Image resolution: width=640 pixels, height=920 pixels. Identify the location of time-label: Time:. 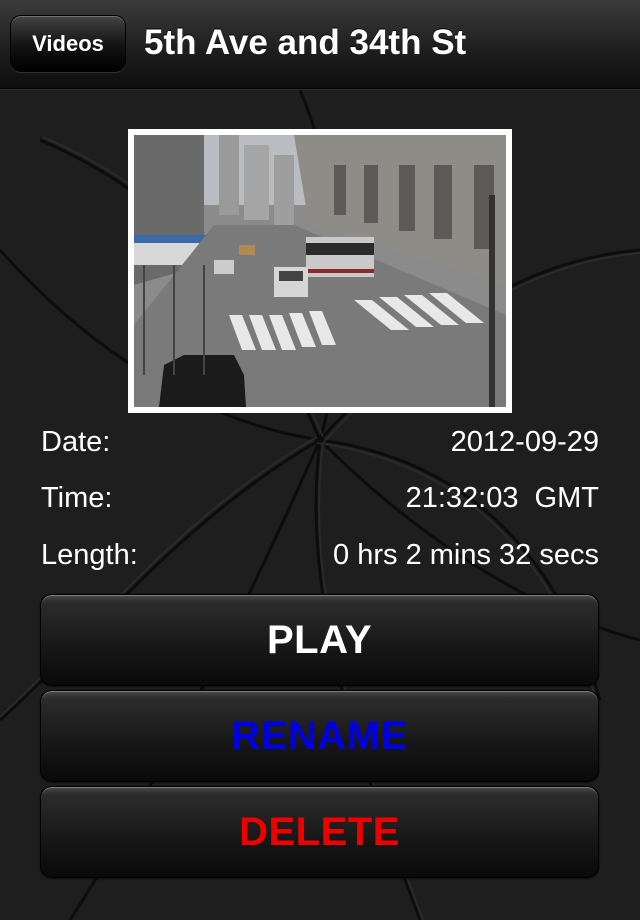
(77, 498).